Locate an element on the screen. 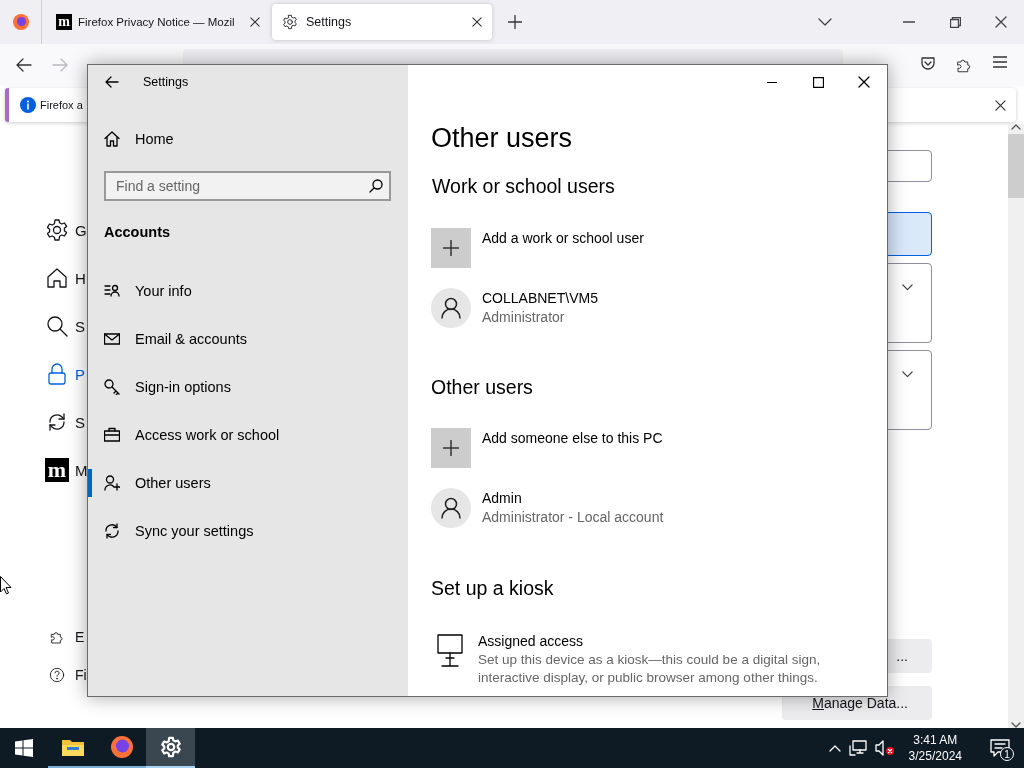  section-heading: Set up a kiosk is located at coordinates (493, 588).